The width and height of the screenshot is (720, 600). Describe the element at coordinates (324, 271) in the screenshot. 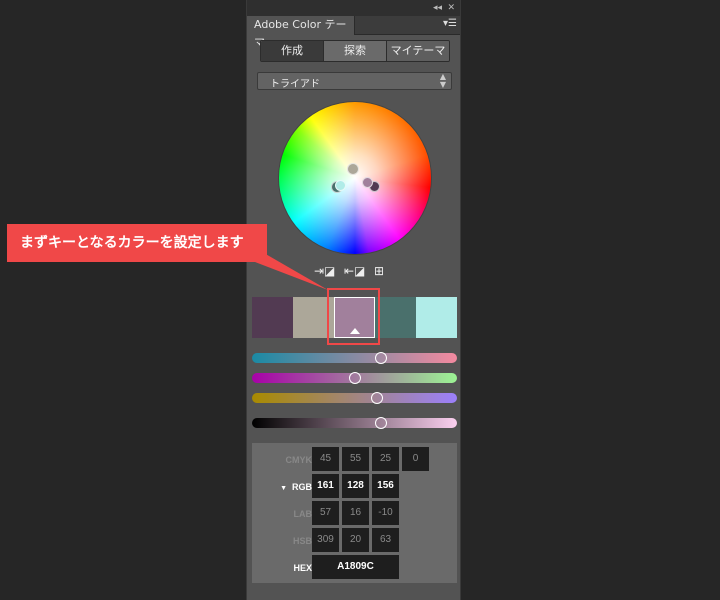

I see `set-from-foreground-icon: ⇥◪` at that location.